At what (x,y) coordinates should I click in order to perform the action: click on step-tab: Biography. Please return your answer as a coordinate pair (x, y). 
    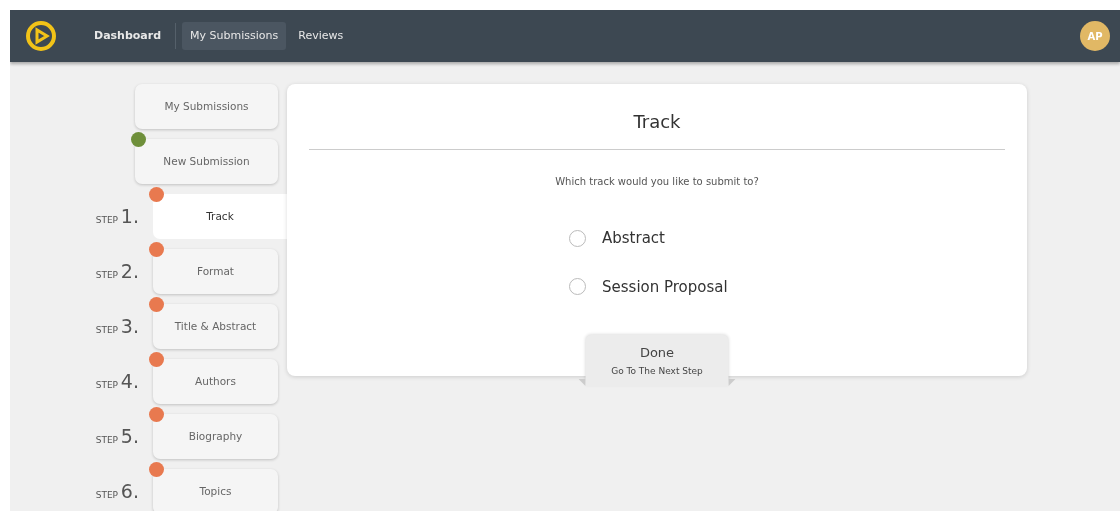
    Looking at the image, I should click on (215, 436).